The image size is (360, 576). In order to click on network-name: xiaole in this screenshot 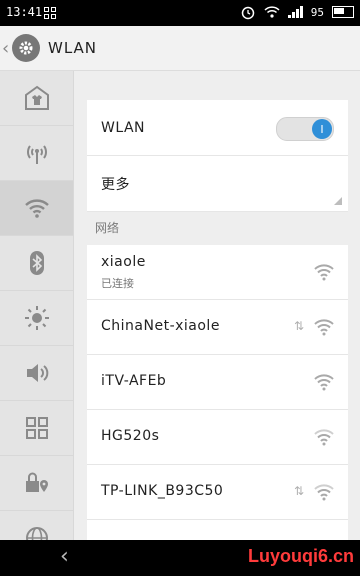, I will do `click(123, 262)`.